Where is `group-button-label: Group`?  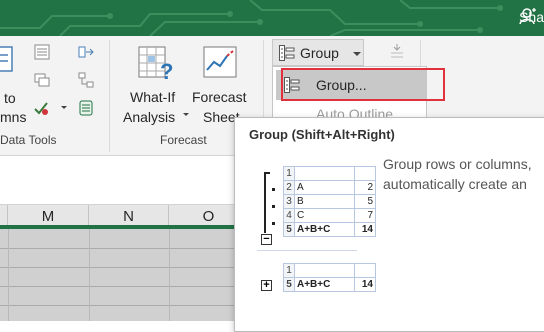
group-button-label: Group is located at coordinates (319, 53).